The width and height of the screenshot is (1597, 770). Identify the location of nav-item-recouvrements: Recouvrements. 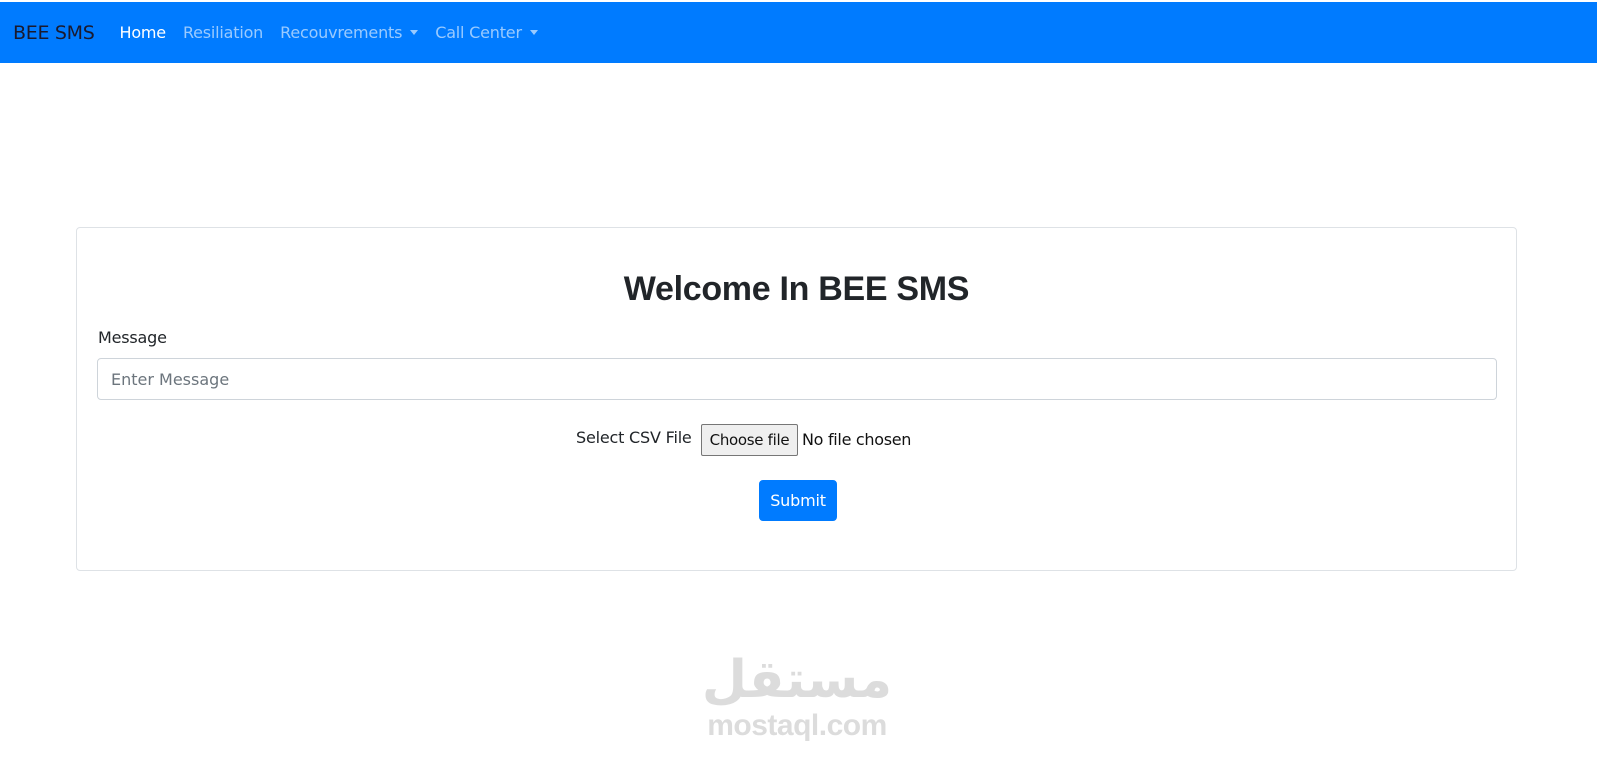
(349, 32).